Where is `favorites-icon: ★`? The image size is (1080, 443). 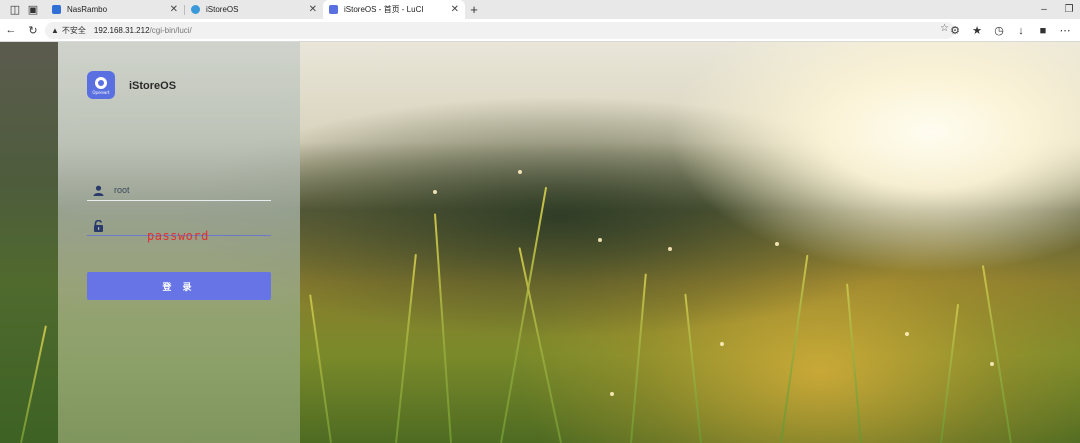
favorites-icon: ★ is located at coordinates (977, 31).